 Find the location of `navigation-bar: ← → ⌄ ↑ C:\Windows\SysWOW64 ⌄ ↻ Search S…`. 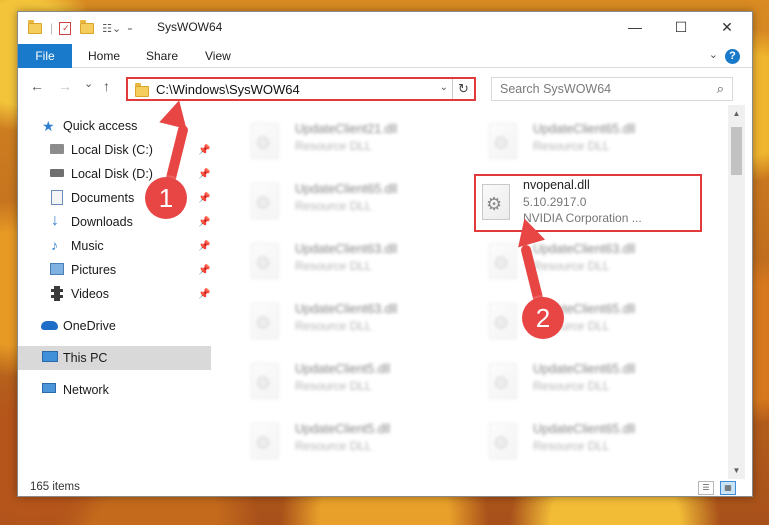

navigation-bar: ← → ⌄ ↑ C:\Windows\SysWOW64 ⌄ ↻ Search S… is located at coordinates (385, 87).